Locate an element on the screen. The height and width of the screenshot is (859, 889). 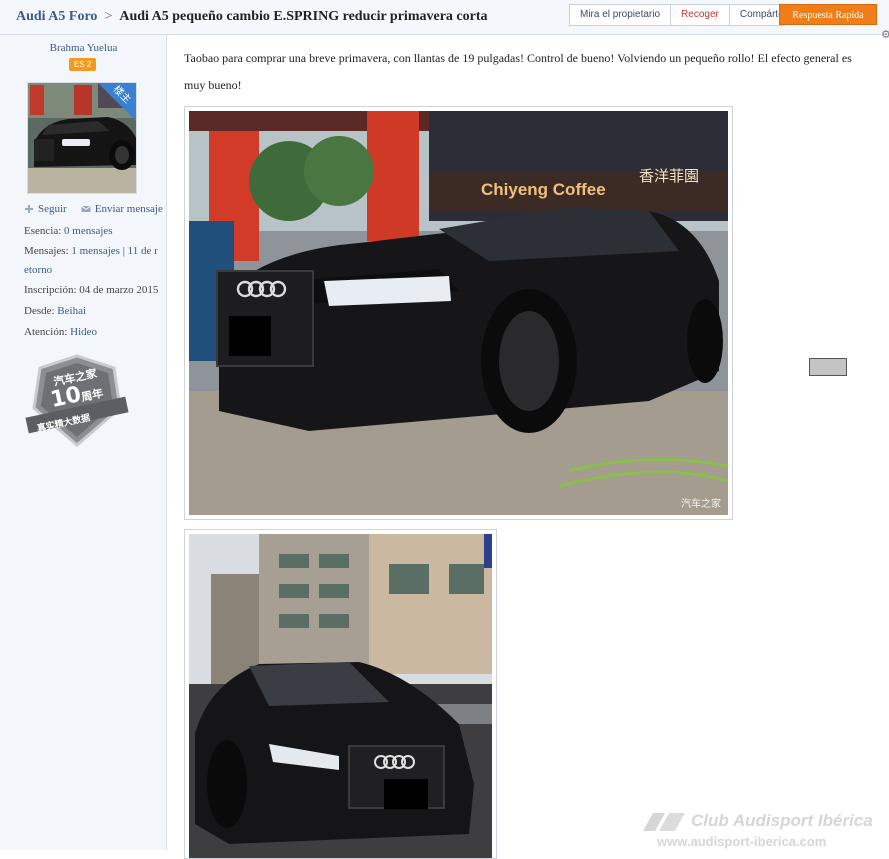
coffee-sign: Chiyeng Coffee is located at coordinates (543, 189).